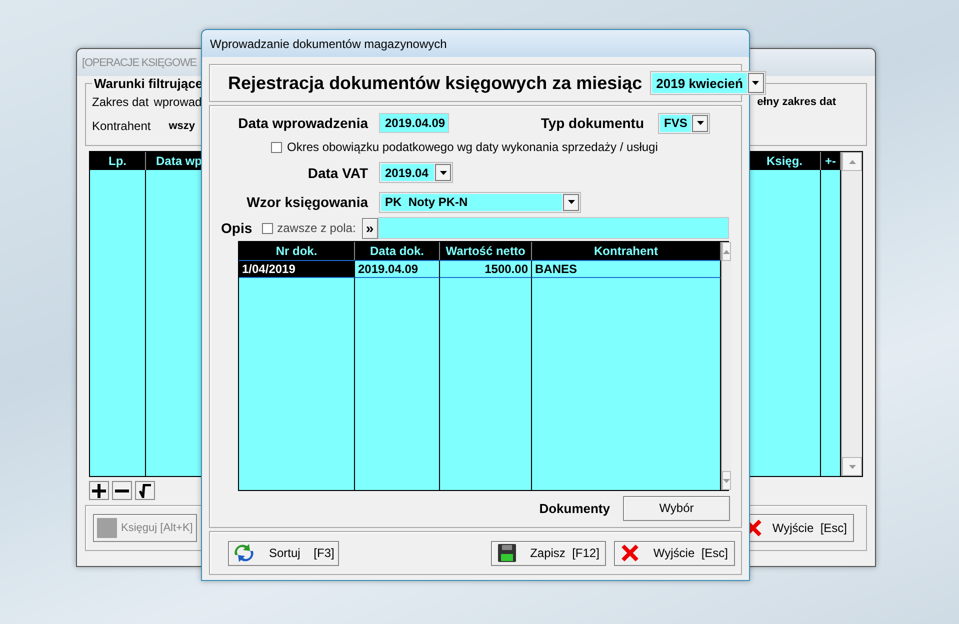 The width and height of the screenshot is (959, 624). I want to click on table-cell: 1500.00, so click(486, 269).